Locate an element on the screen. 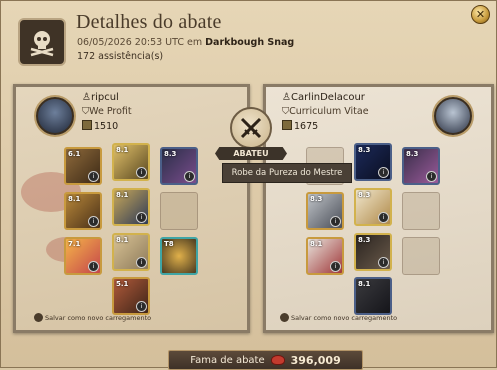 The width and height of the screenshot is (497, 370). kill-fame-bar: Fama de abate 396,009 is located at coordinates (265, 360).